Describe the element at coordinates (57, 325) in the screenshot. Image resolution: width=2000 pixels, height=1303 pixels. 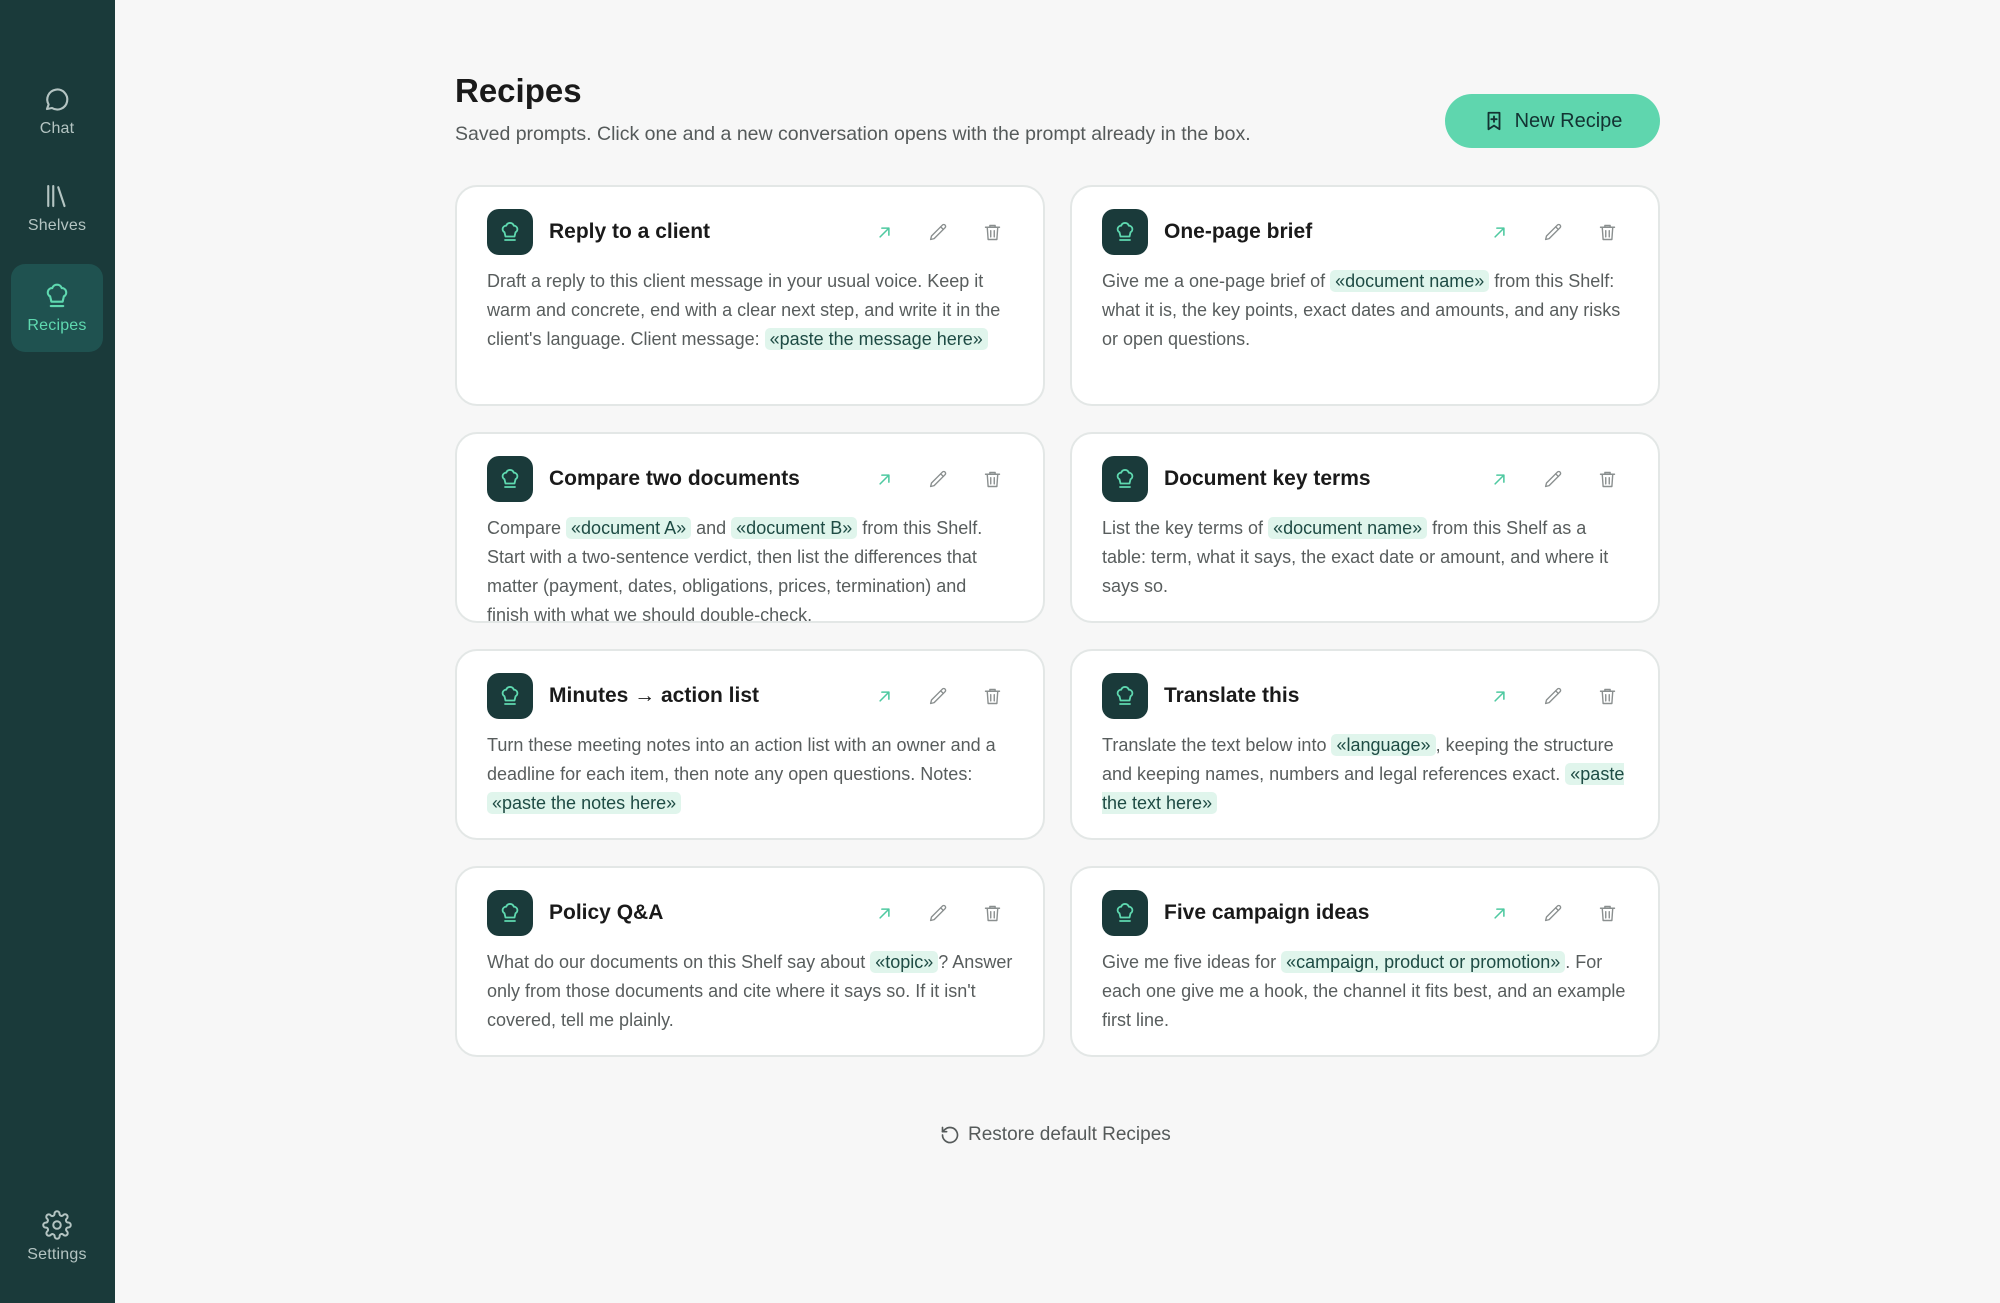
I see `nav-label-recipes: Recipes` at that location.